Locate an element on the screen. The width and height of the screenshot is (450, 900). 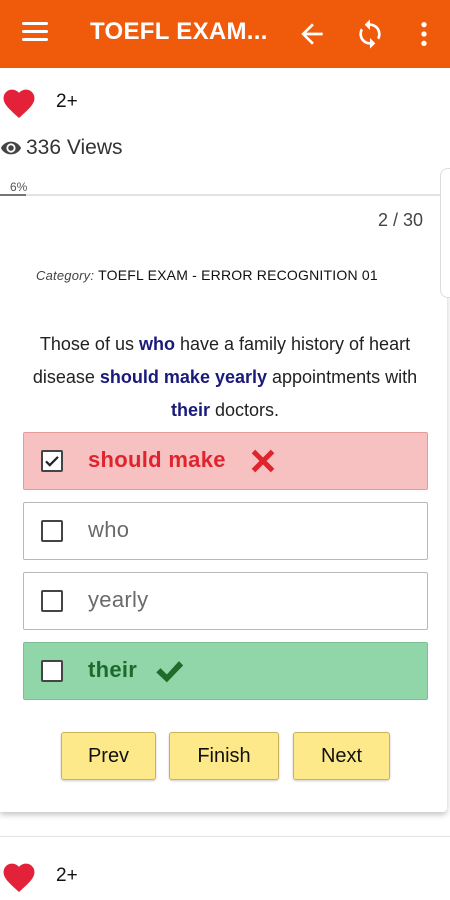
option-text: their is located at coordinates (113, 669).